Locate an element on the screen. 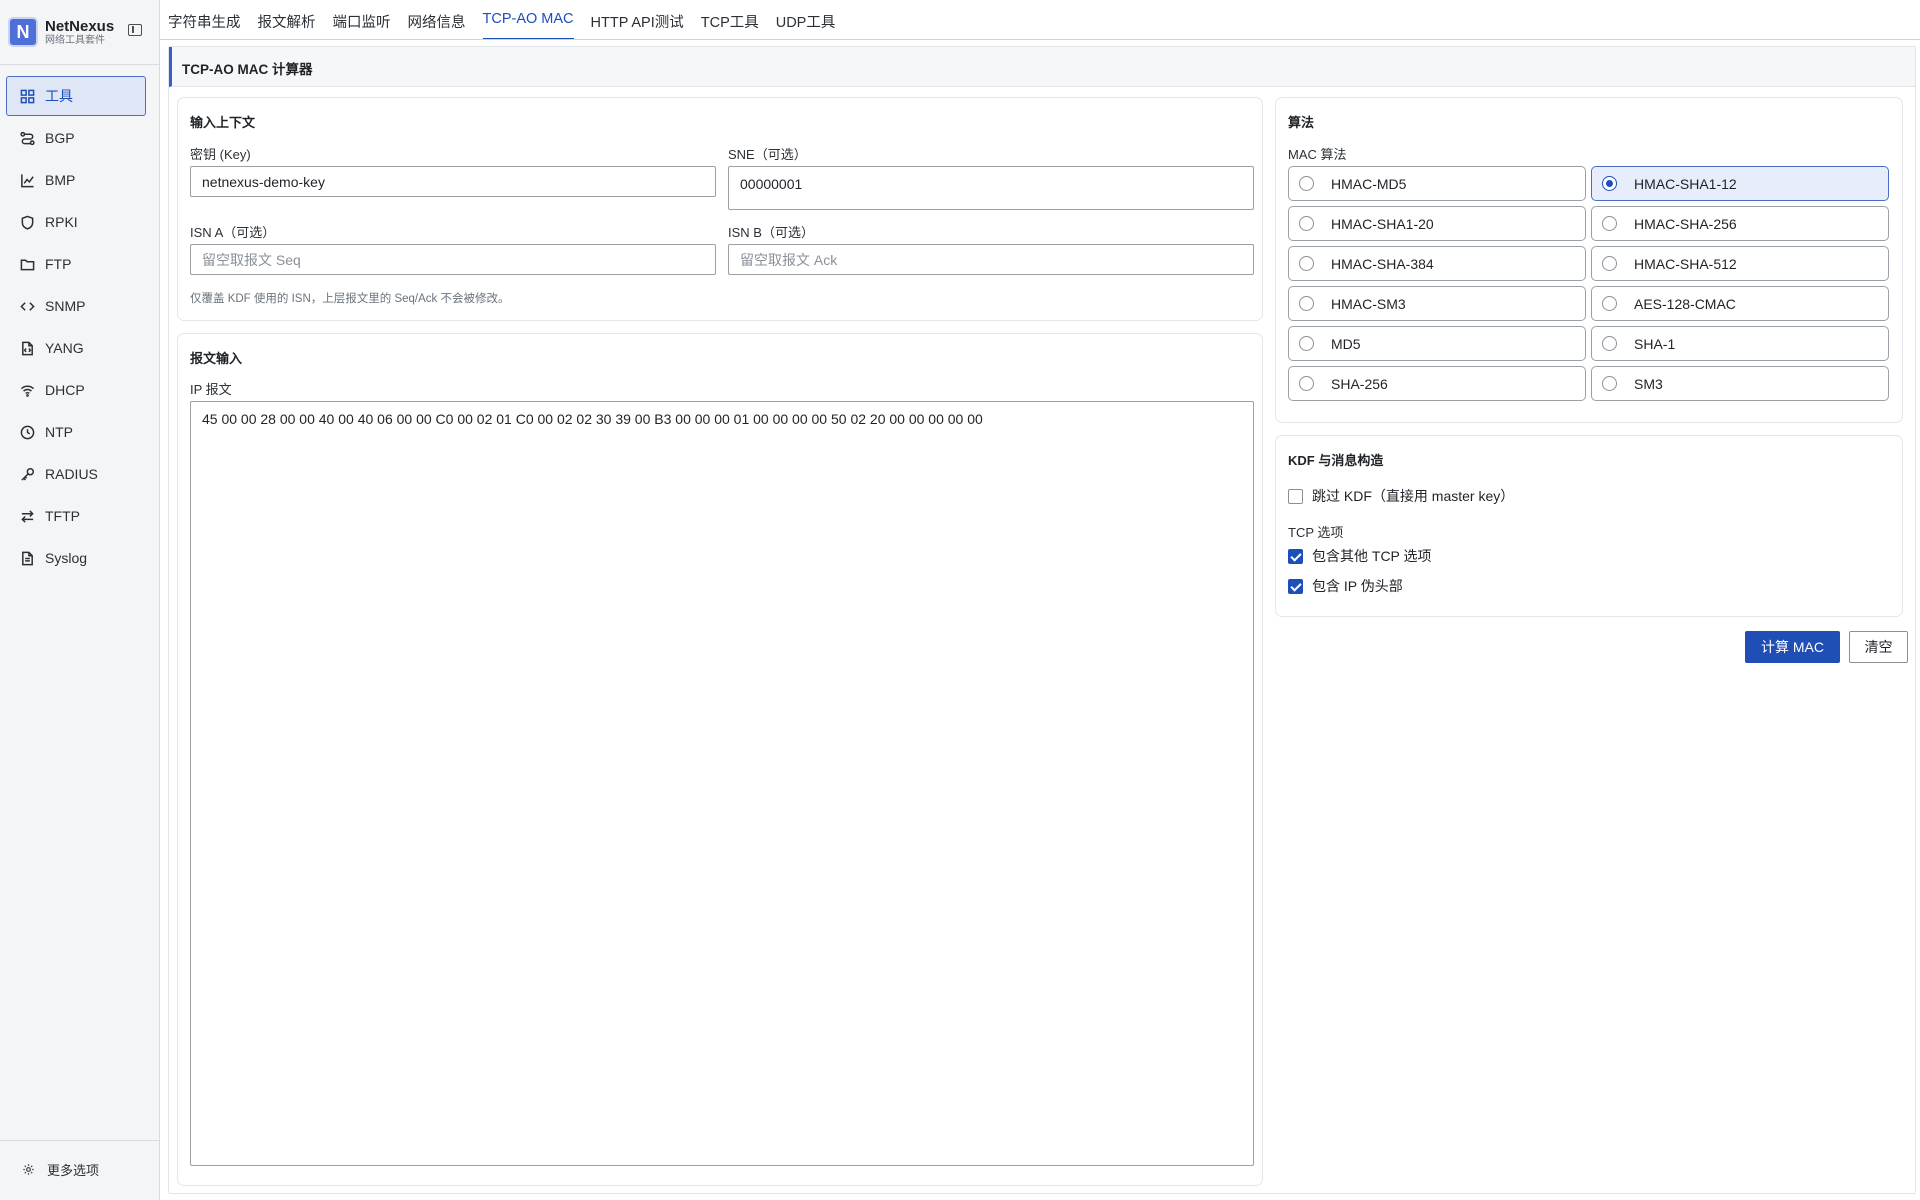 The width and height of the screenshot is (1920, 1200). include-ip-pseudo-label: 包含 IP 伪头部 is located at coordinates (1357, 586).